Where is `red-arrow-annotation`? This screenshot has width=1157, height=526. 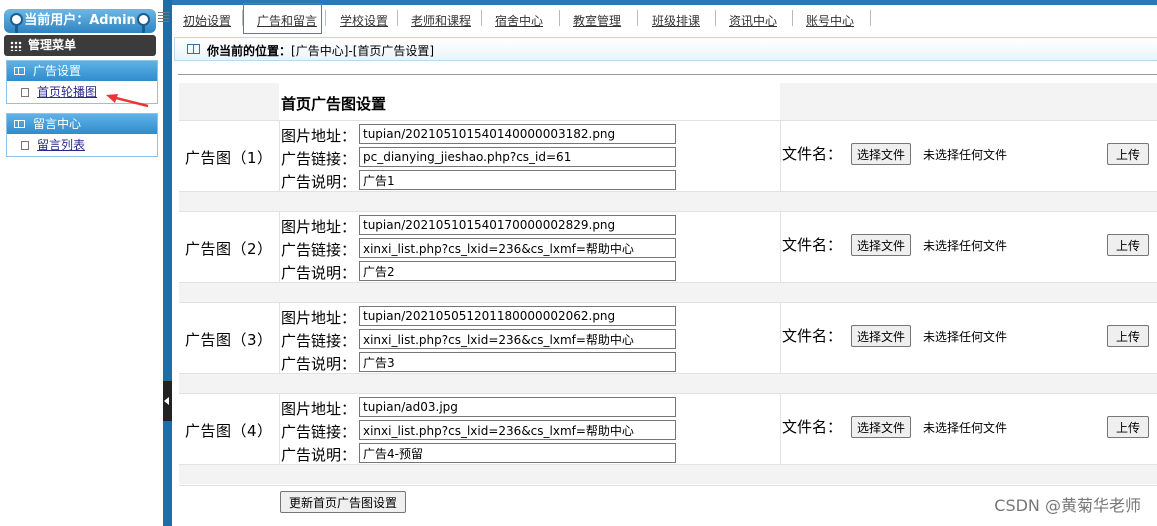 red-arrow-annotation is located at coordinates (127, 101).